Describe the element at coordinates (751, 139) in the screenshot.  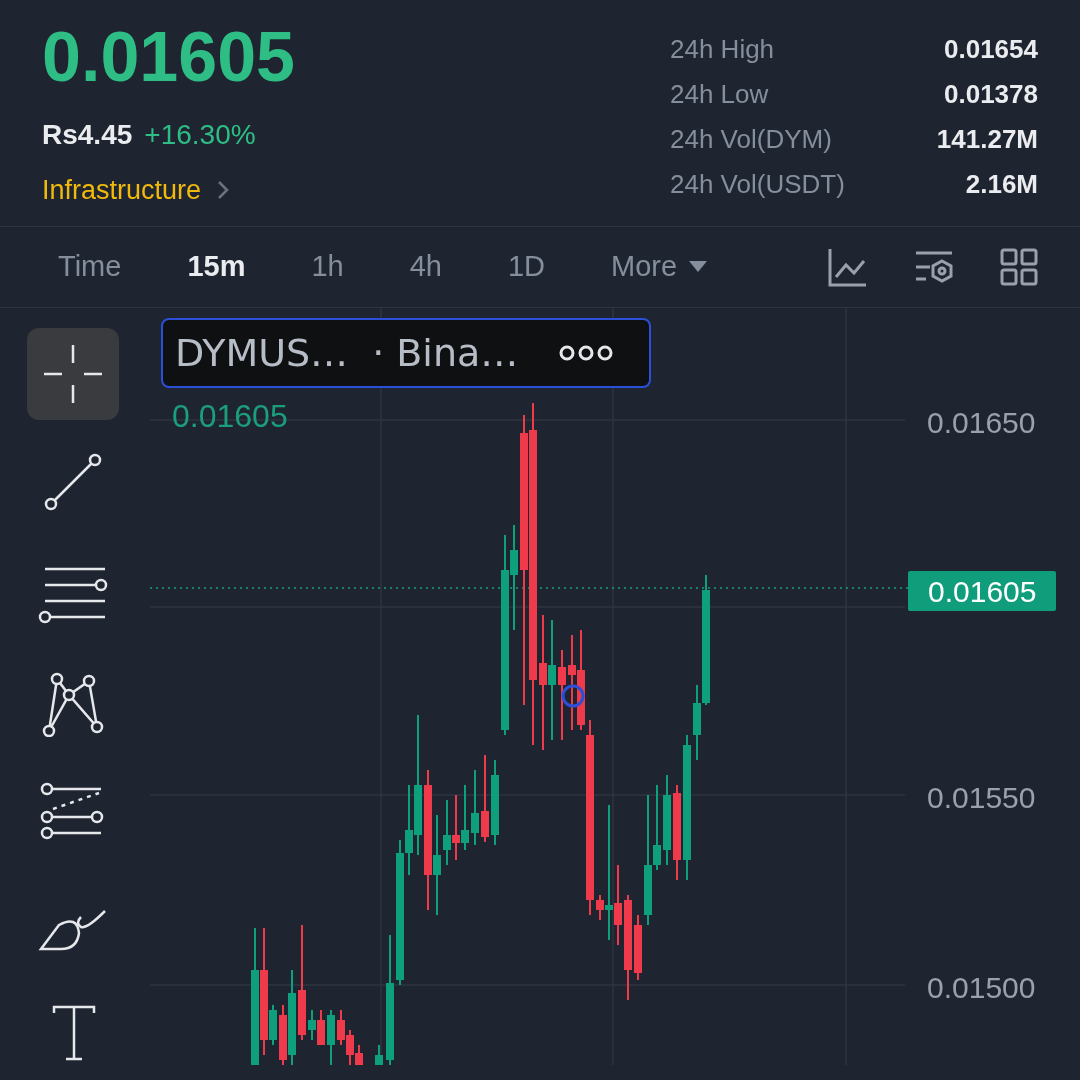
I see `stat-label: 24h Vol(DYM)` at that location.